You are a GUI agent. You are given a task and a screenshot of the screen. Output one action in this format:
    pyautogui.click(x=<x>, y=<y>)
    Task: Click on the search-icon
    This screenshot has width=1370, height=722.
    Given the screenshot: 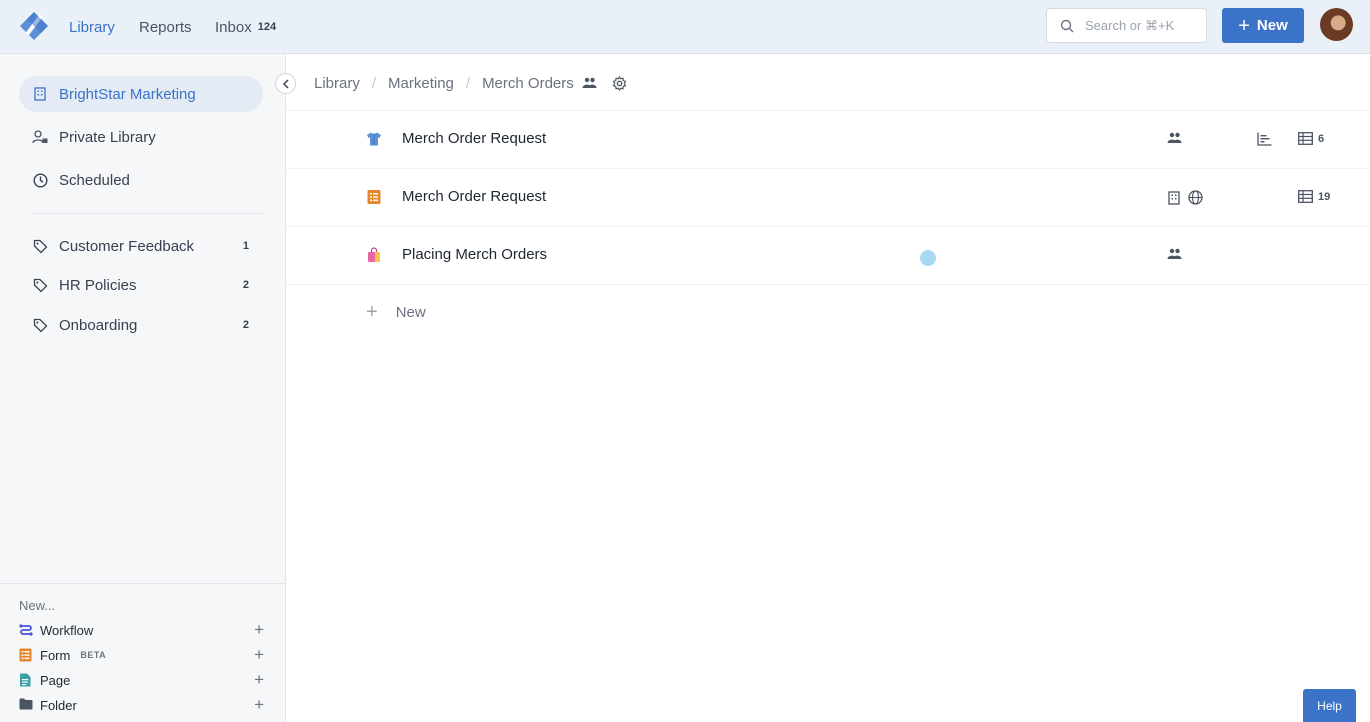 What is the action you would take?
    pyautogui.click(x=1067, y=25)
    